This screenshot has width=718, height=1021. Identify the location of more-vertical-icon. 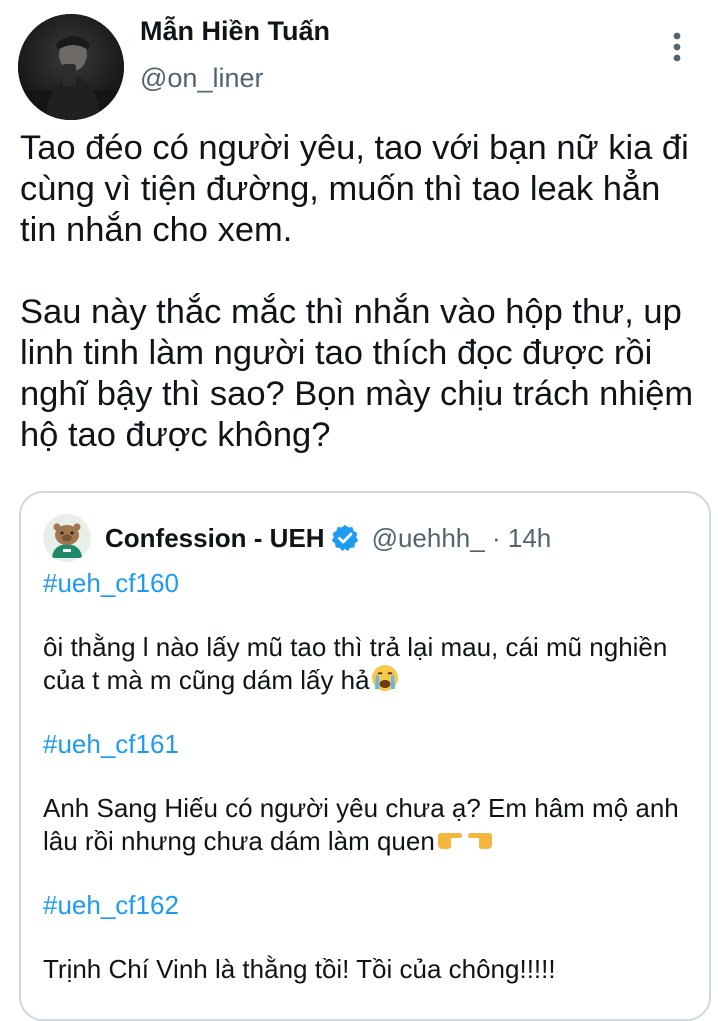
(677, 47).